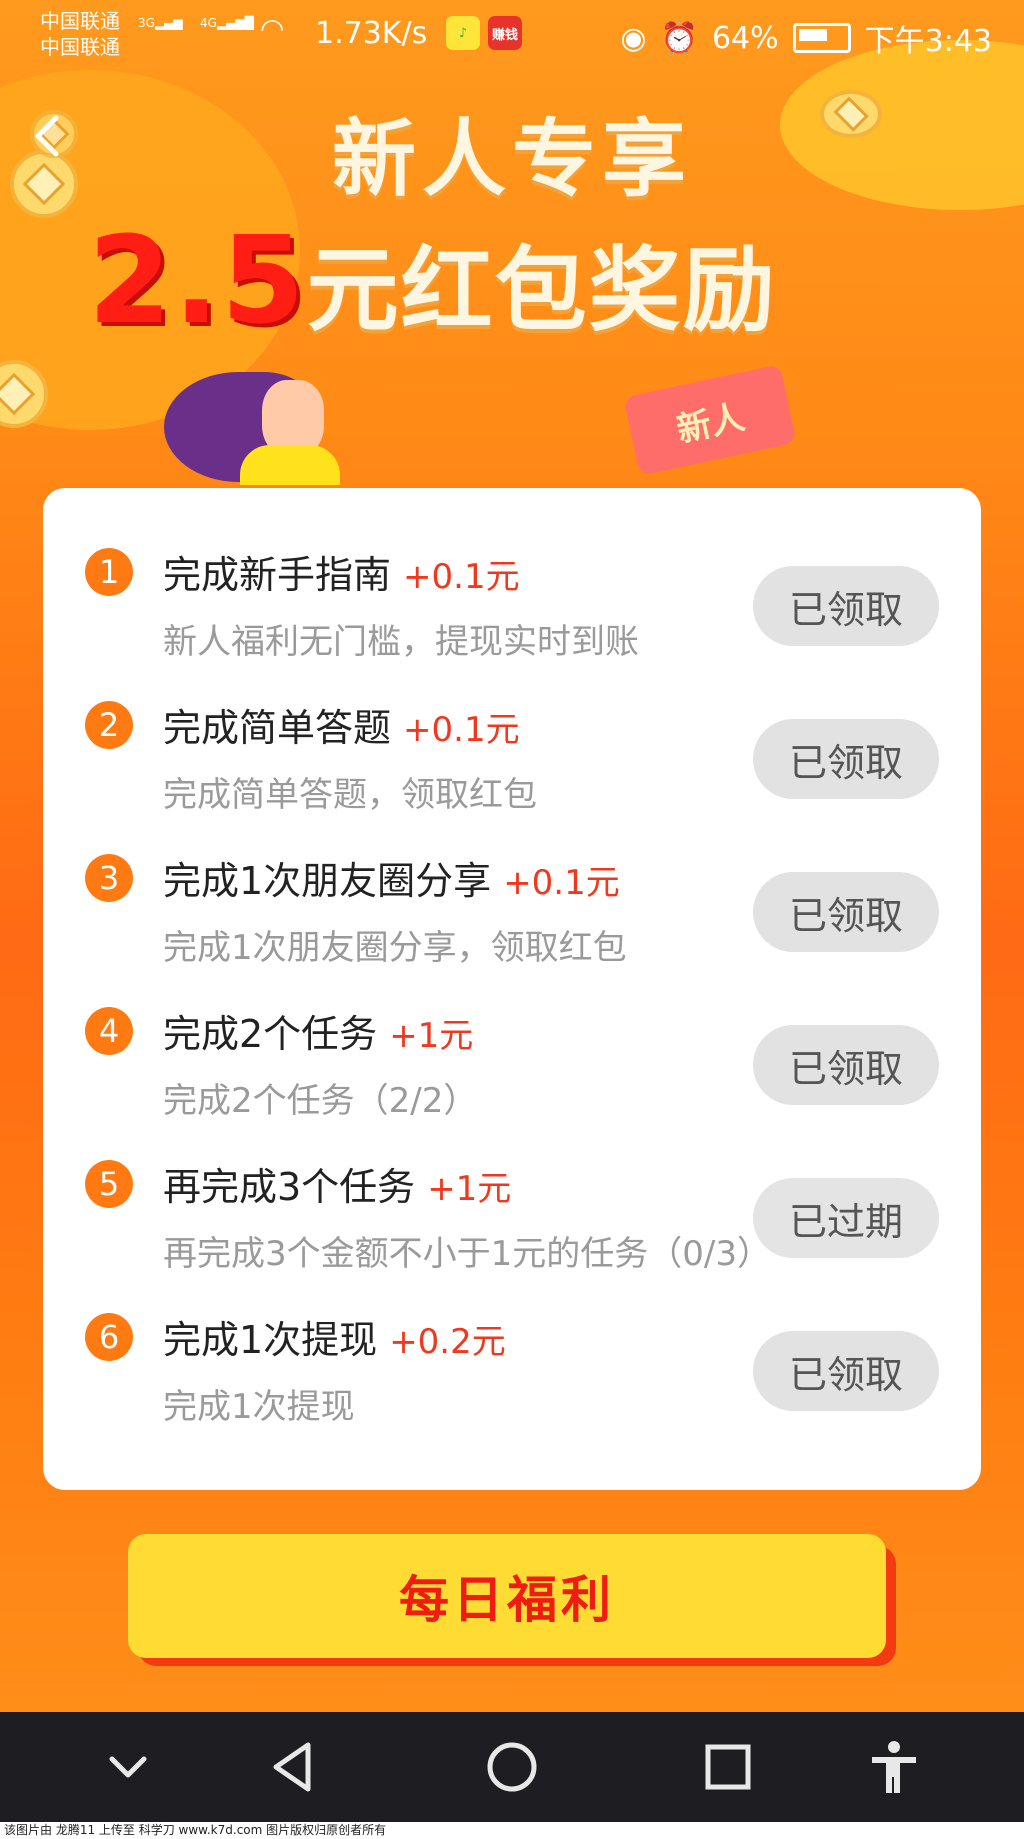  I want to click on illustration-shirt, so click(290, 465).